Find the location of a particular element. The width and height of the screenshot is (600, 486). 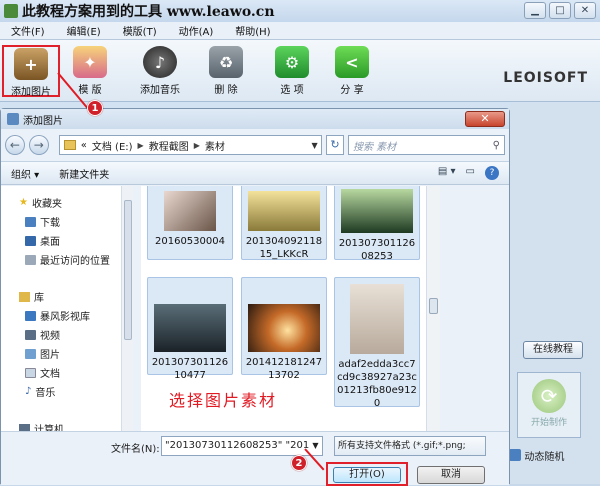

dialog-icon is located at coordinates (13, 119).